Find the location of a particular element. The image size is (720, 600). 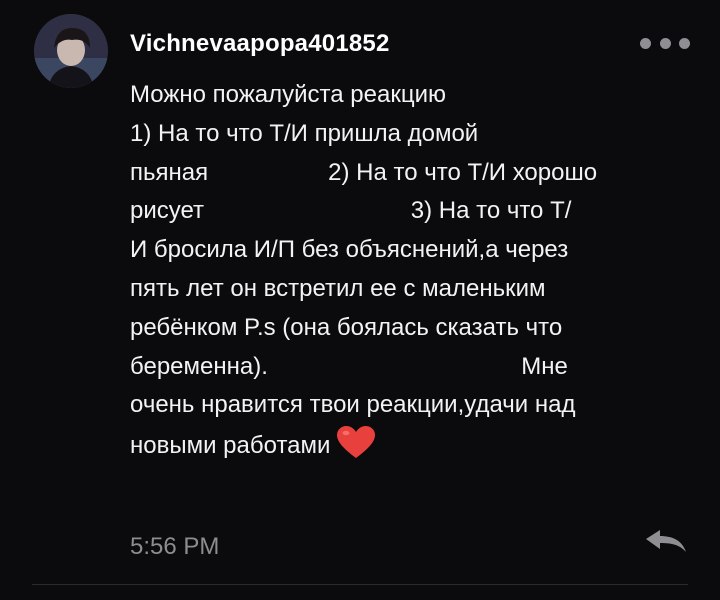

divider is located at coordinates (360, 584).